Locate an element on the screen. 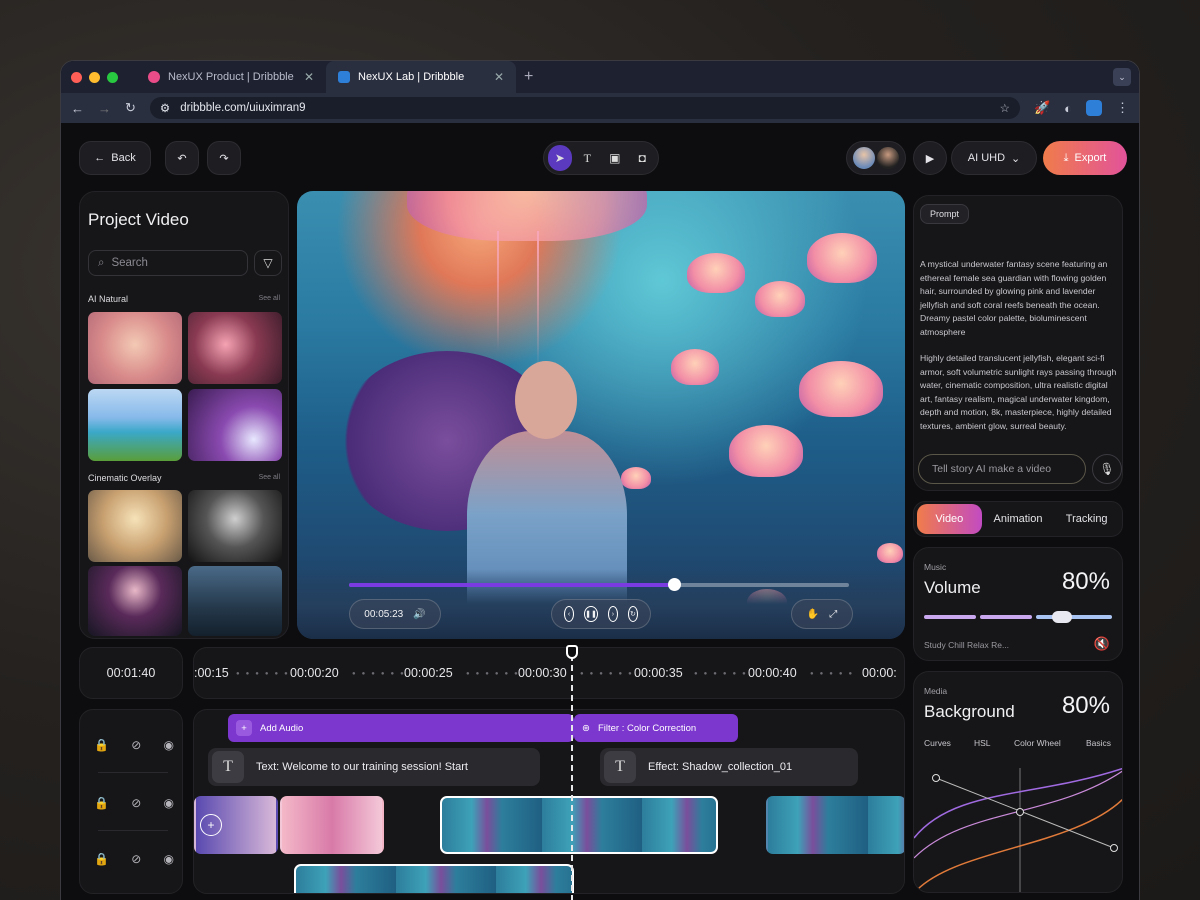 Image resolution: width=1200 pixels, height=900 pixels. image-tool-icon: ▣ is located at coordinates (615, 158).